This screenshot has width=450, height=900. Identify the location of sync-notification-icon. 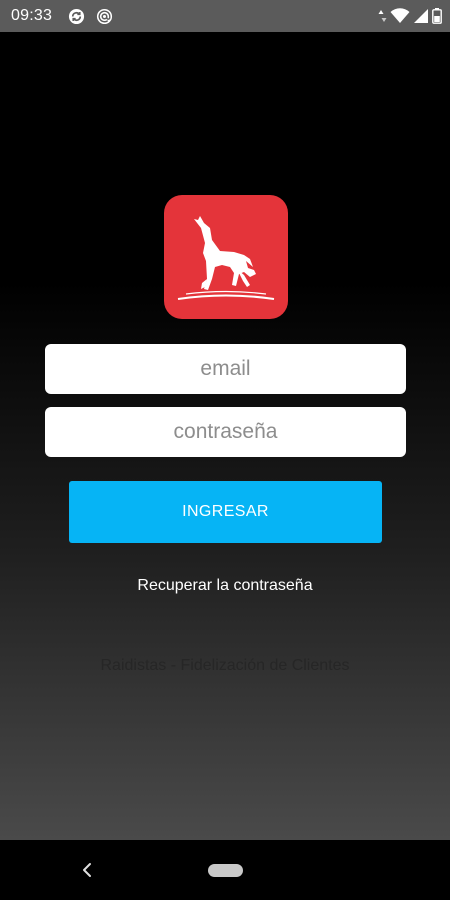
(76, 16).